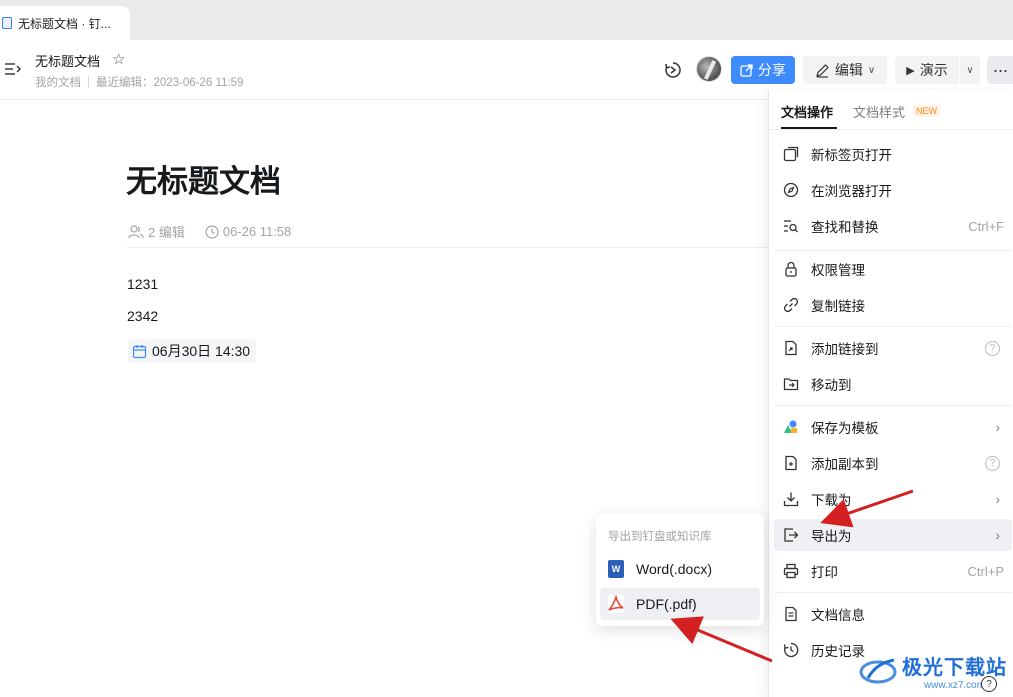 This screenshot has height=697, width=1013. I want to click on template-icon, so click(790, 426).